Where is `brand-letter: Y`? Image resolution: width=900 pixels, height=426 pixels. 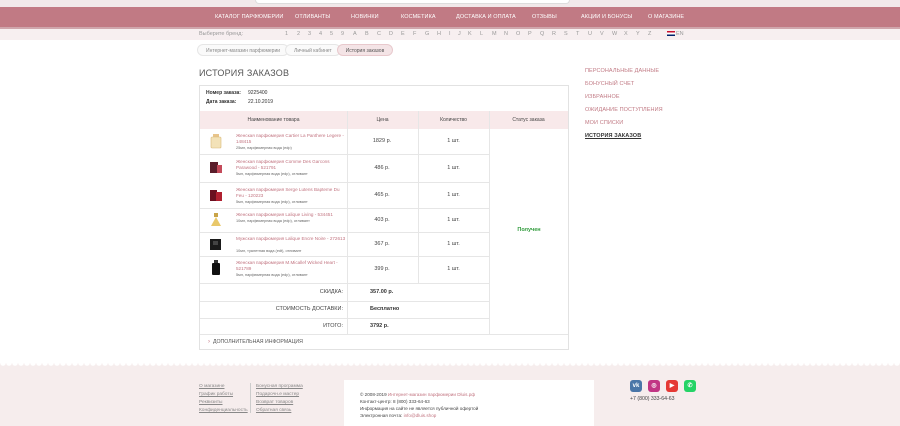 brand-letter: Y is located at coordinates (638, 34).